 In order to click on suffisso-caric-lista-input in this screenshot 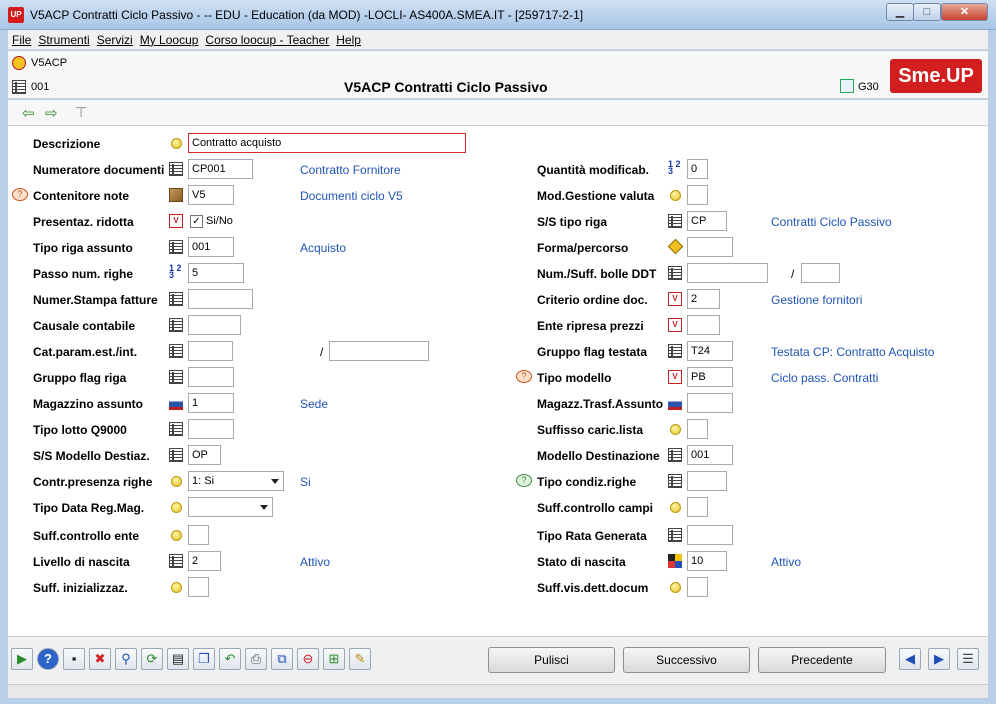, I will do `click(697, 429)`.